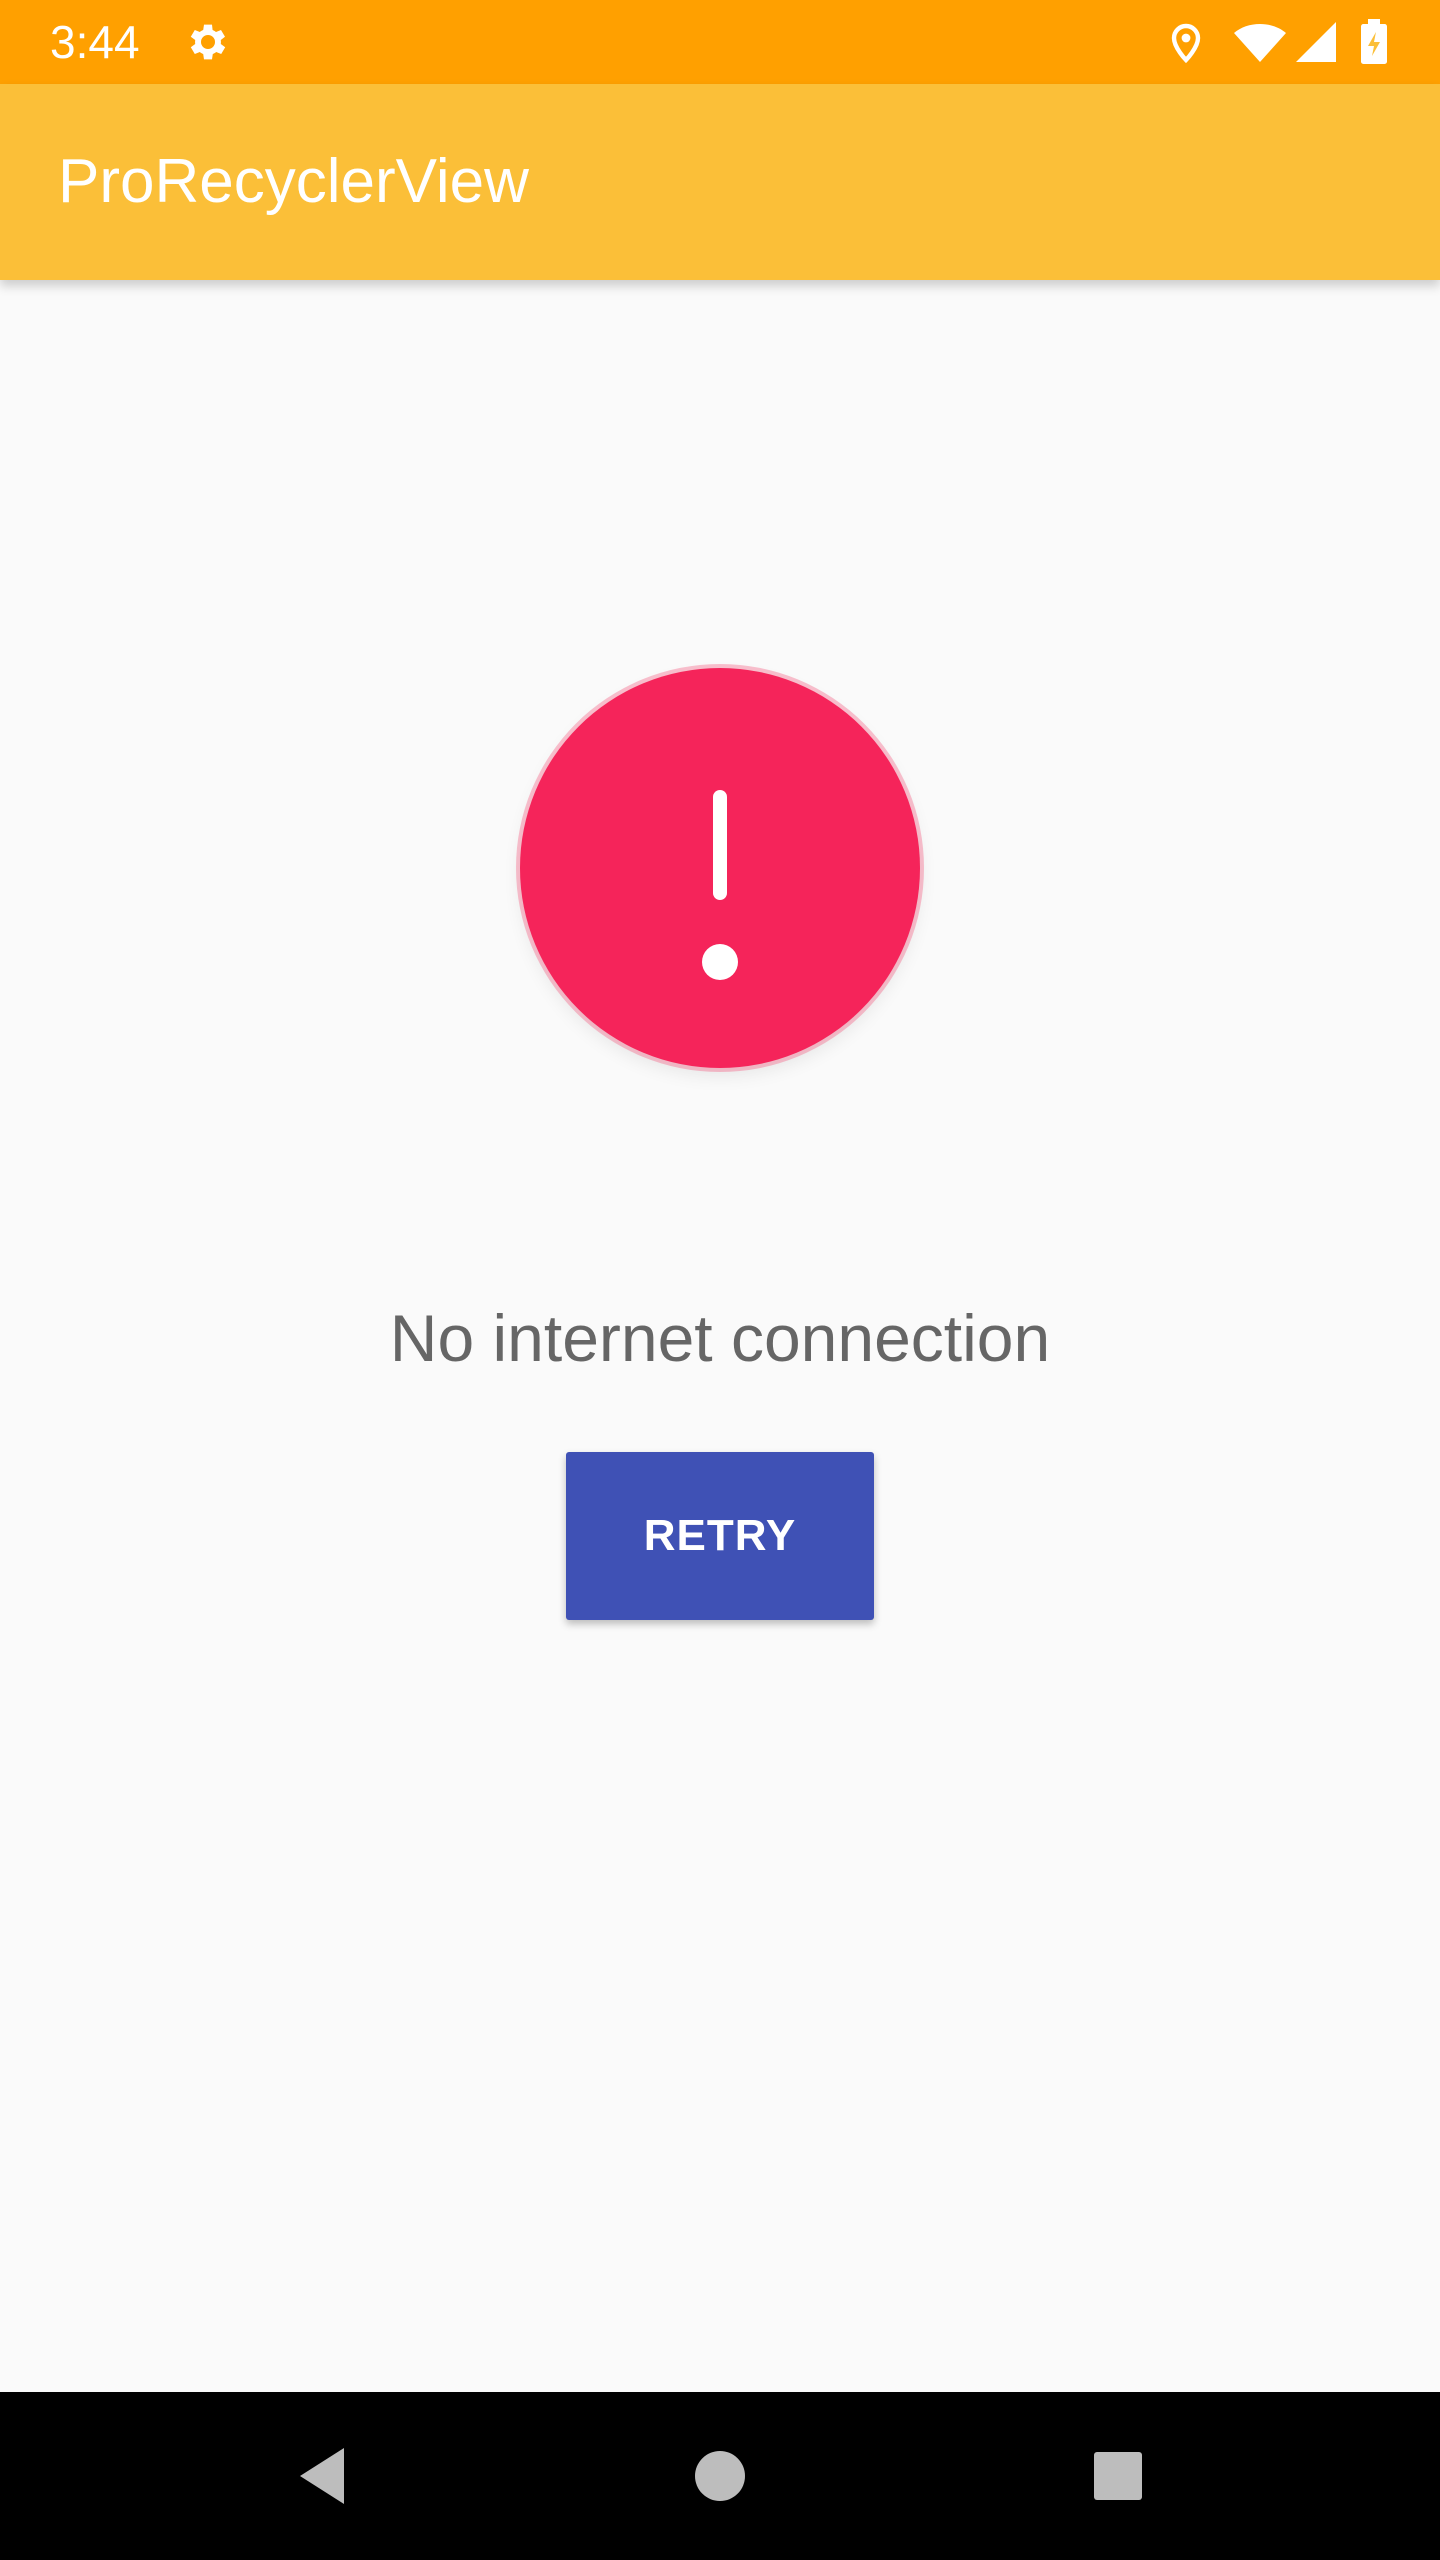 The image size is (1440, 2560). What do you see at coordinates (720, 42) in the screenshot?
I see `status-bar: 3:44` at bounding box center [720, 42].